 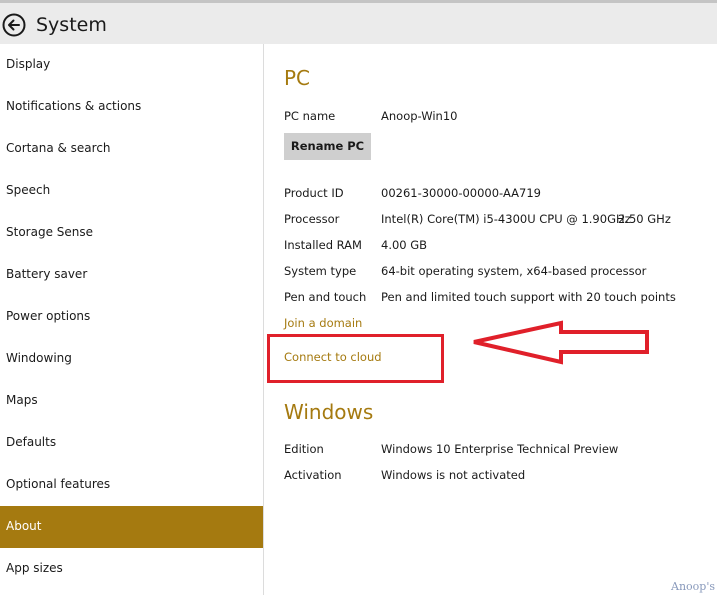 I want to click on back-arrow-icon, so click(x=14, y=25).